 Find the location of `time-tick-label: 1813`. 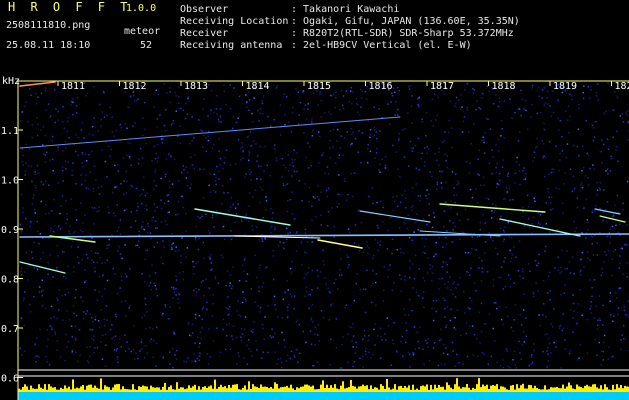

time-tick-label: 1813 is located at coordinates (196, 86).